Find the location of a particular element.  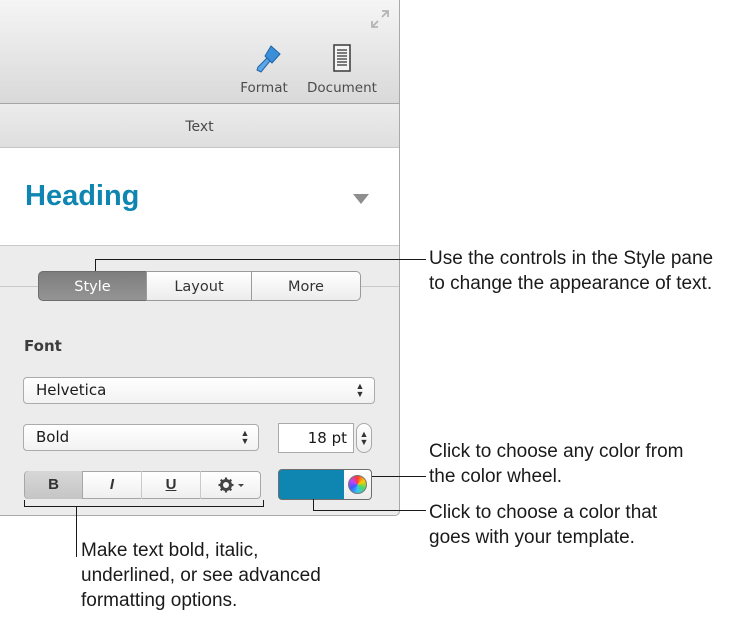

callout-text-line: Click to choose a color that is located at coordinates (543, 512).